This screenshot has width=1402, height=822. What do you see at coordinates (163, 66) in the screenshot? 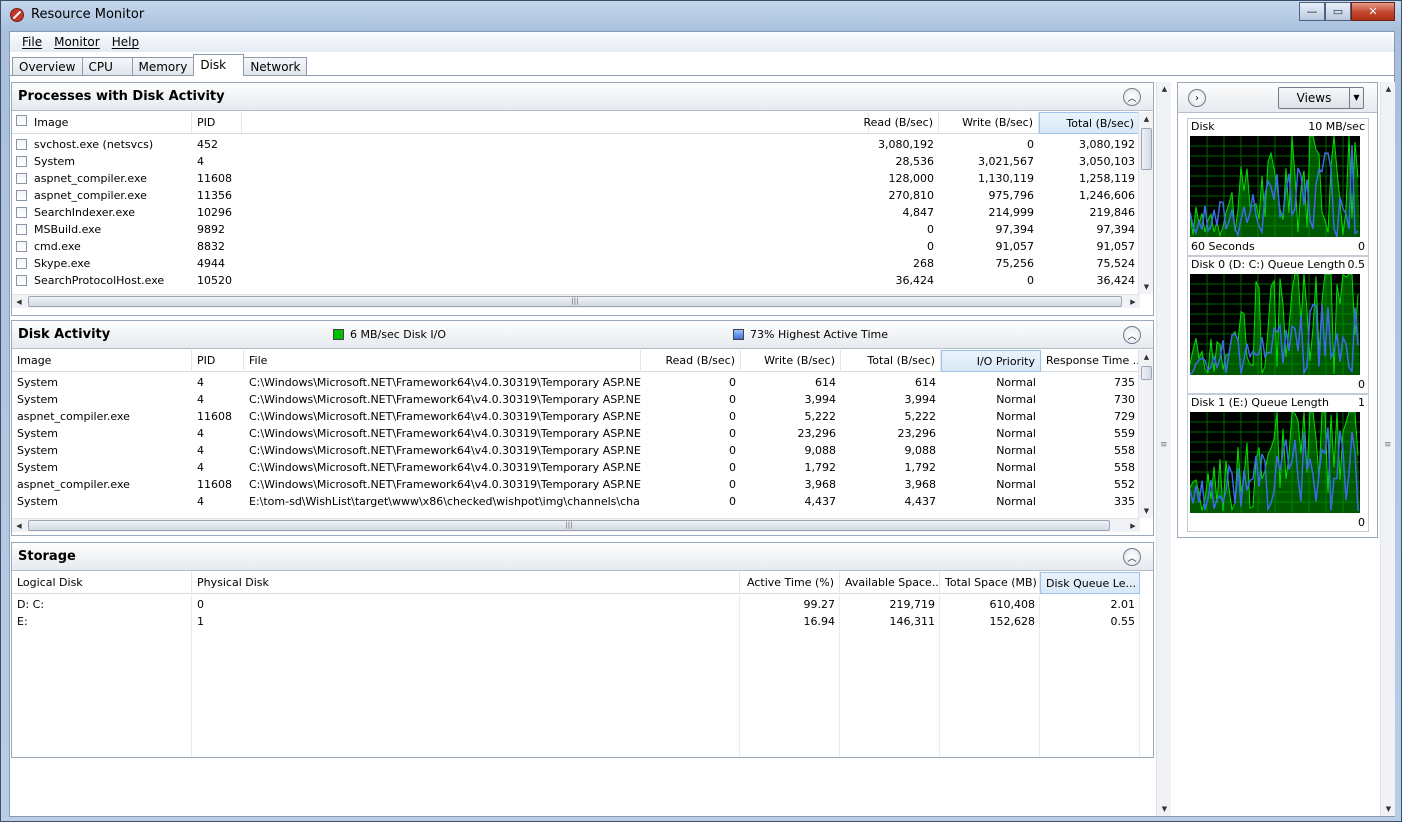
I see `tab-memory: Memory` at bounding box center [163, 66].